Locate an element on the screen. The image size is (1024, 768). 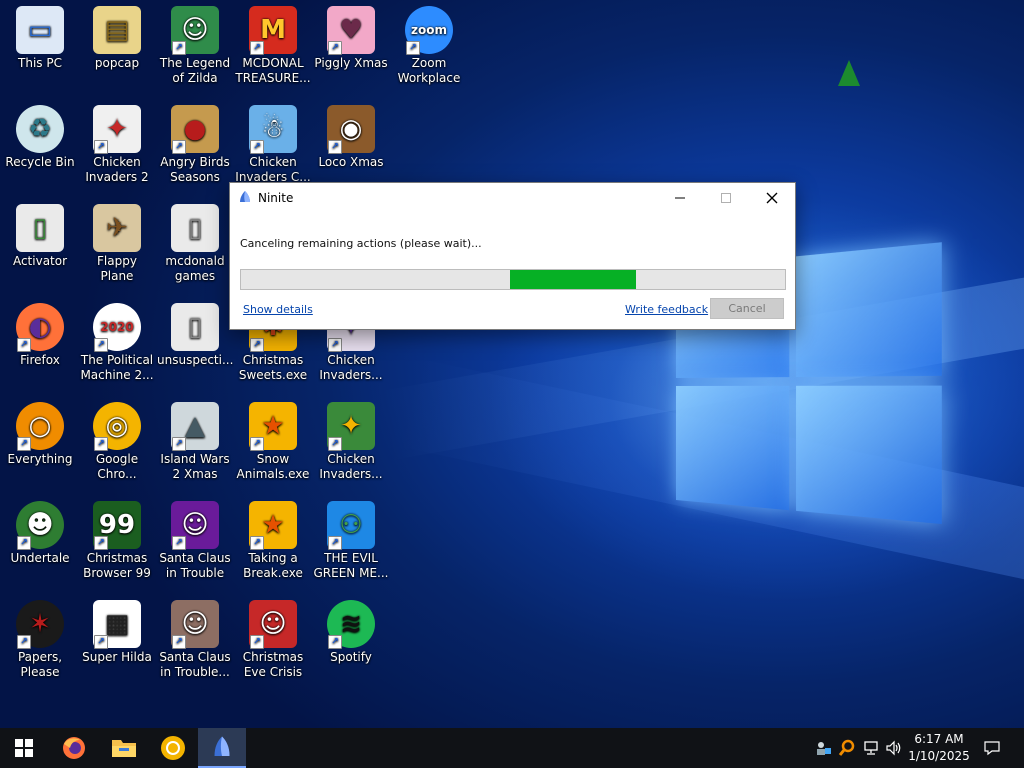
taskbar-file-explorer is located at coordinates (124, 748).